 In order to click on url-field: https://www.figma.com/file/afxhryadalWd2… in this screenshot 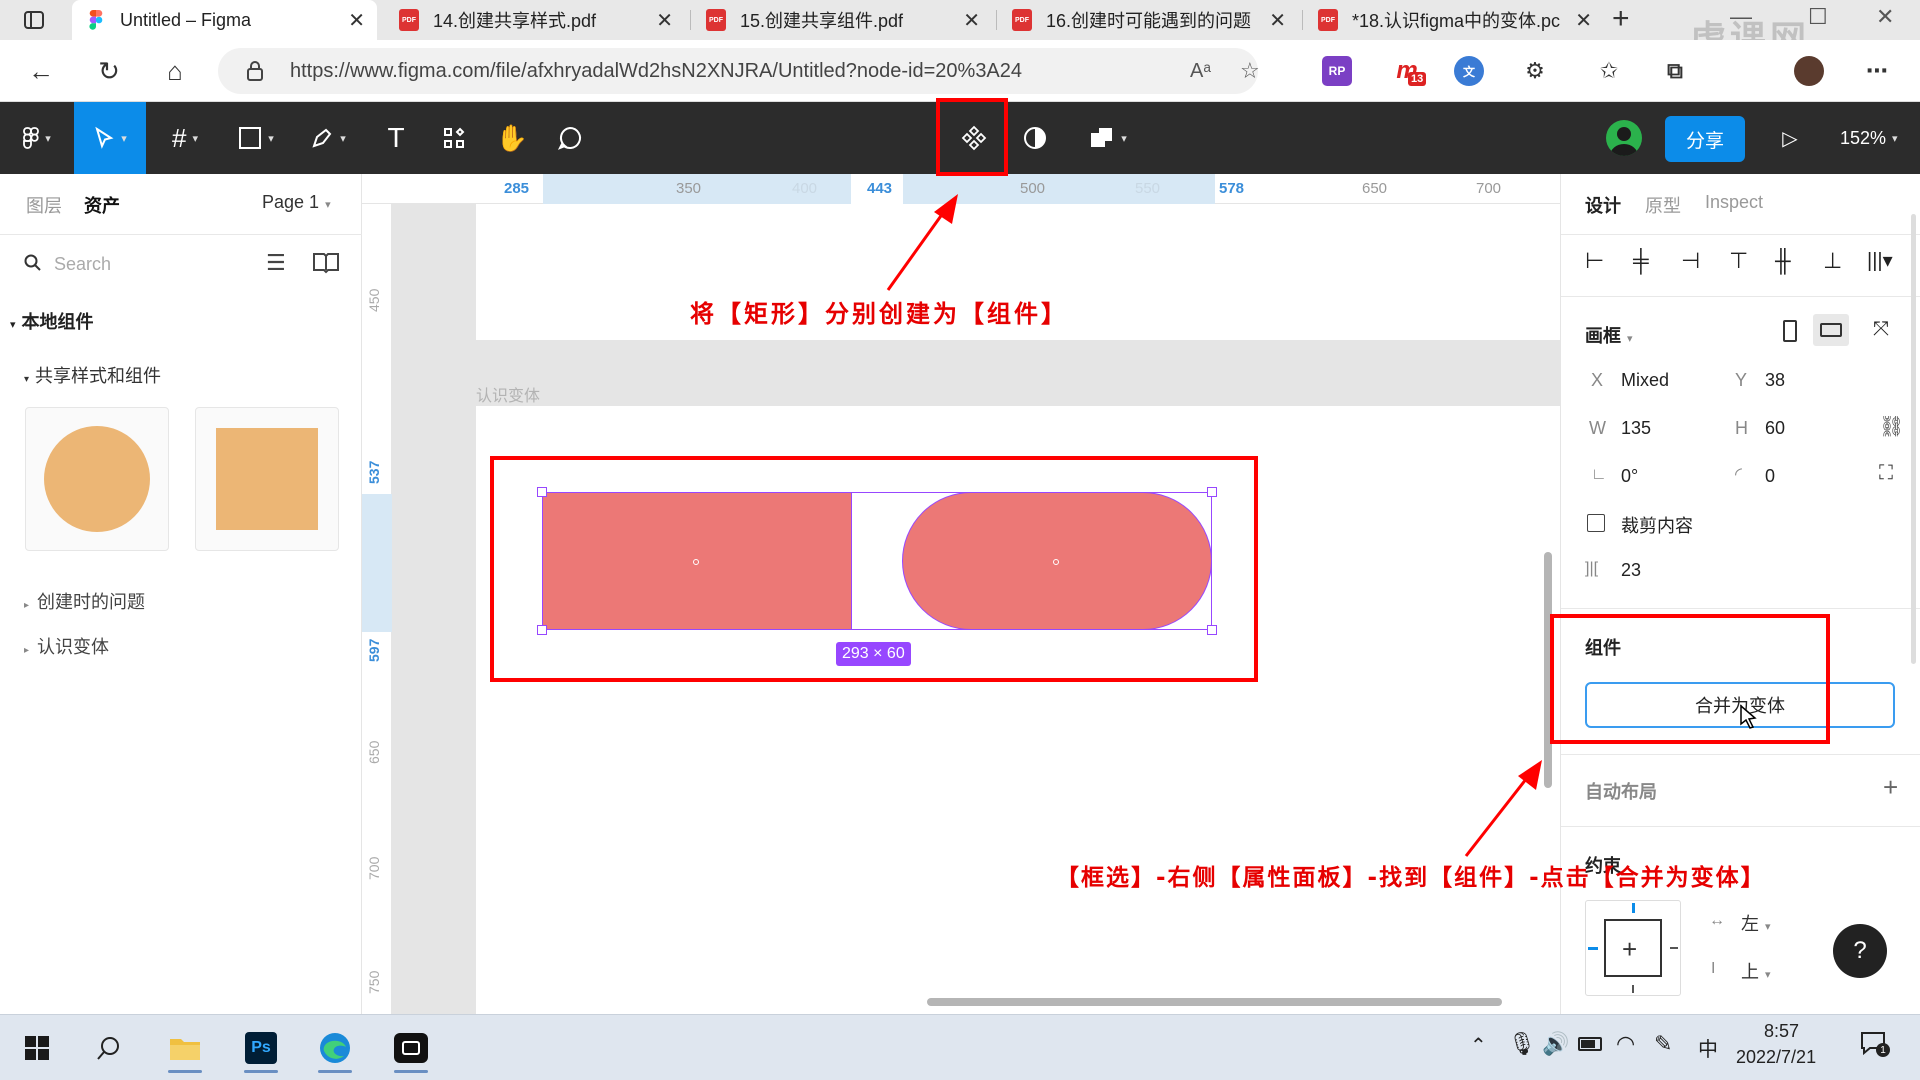, I will do `click(739, 71)`.